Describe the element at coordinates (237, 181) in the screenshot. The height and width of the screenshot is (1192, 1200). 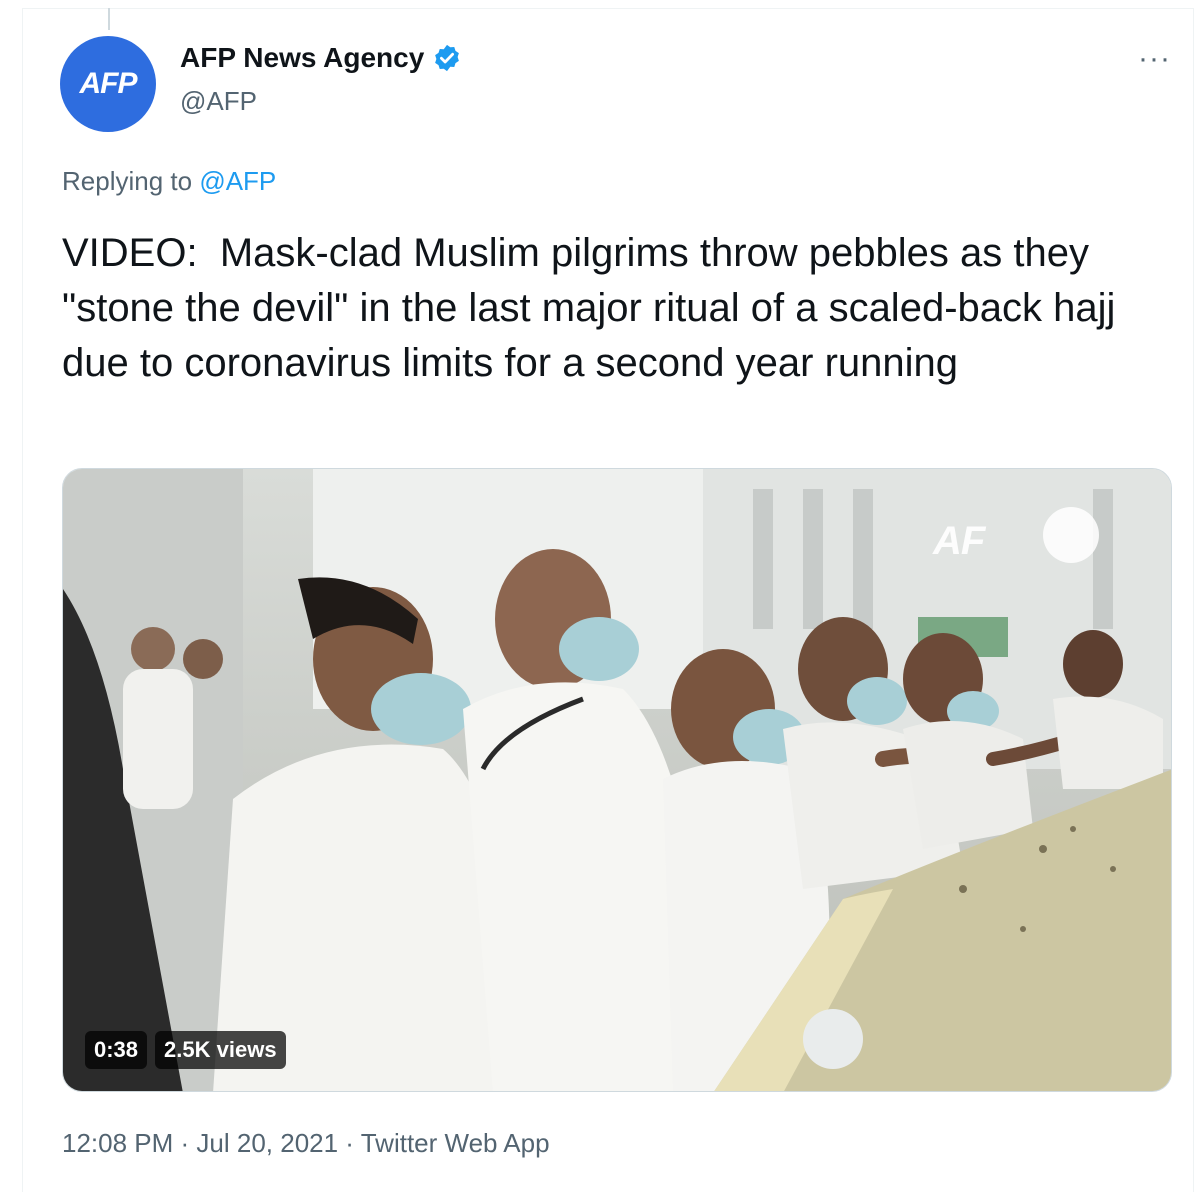
I see `replying-to-mention: @AFP` at that location.